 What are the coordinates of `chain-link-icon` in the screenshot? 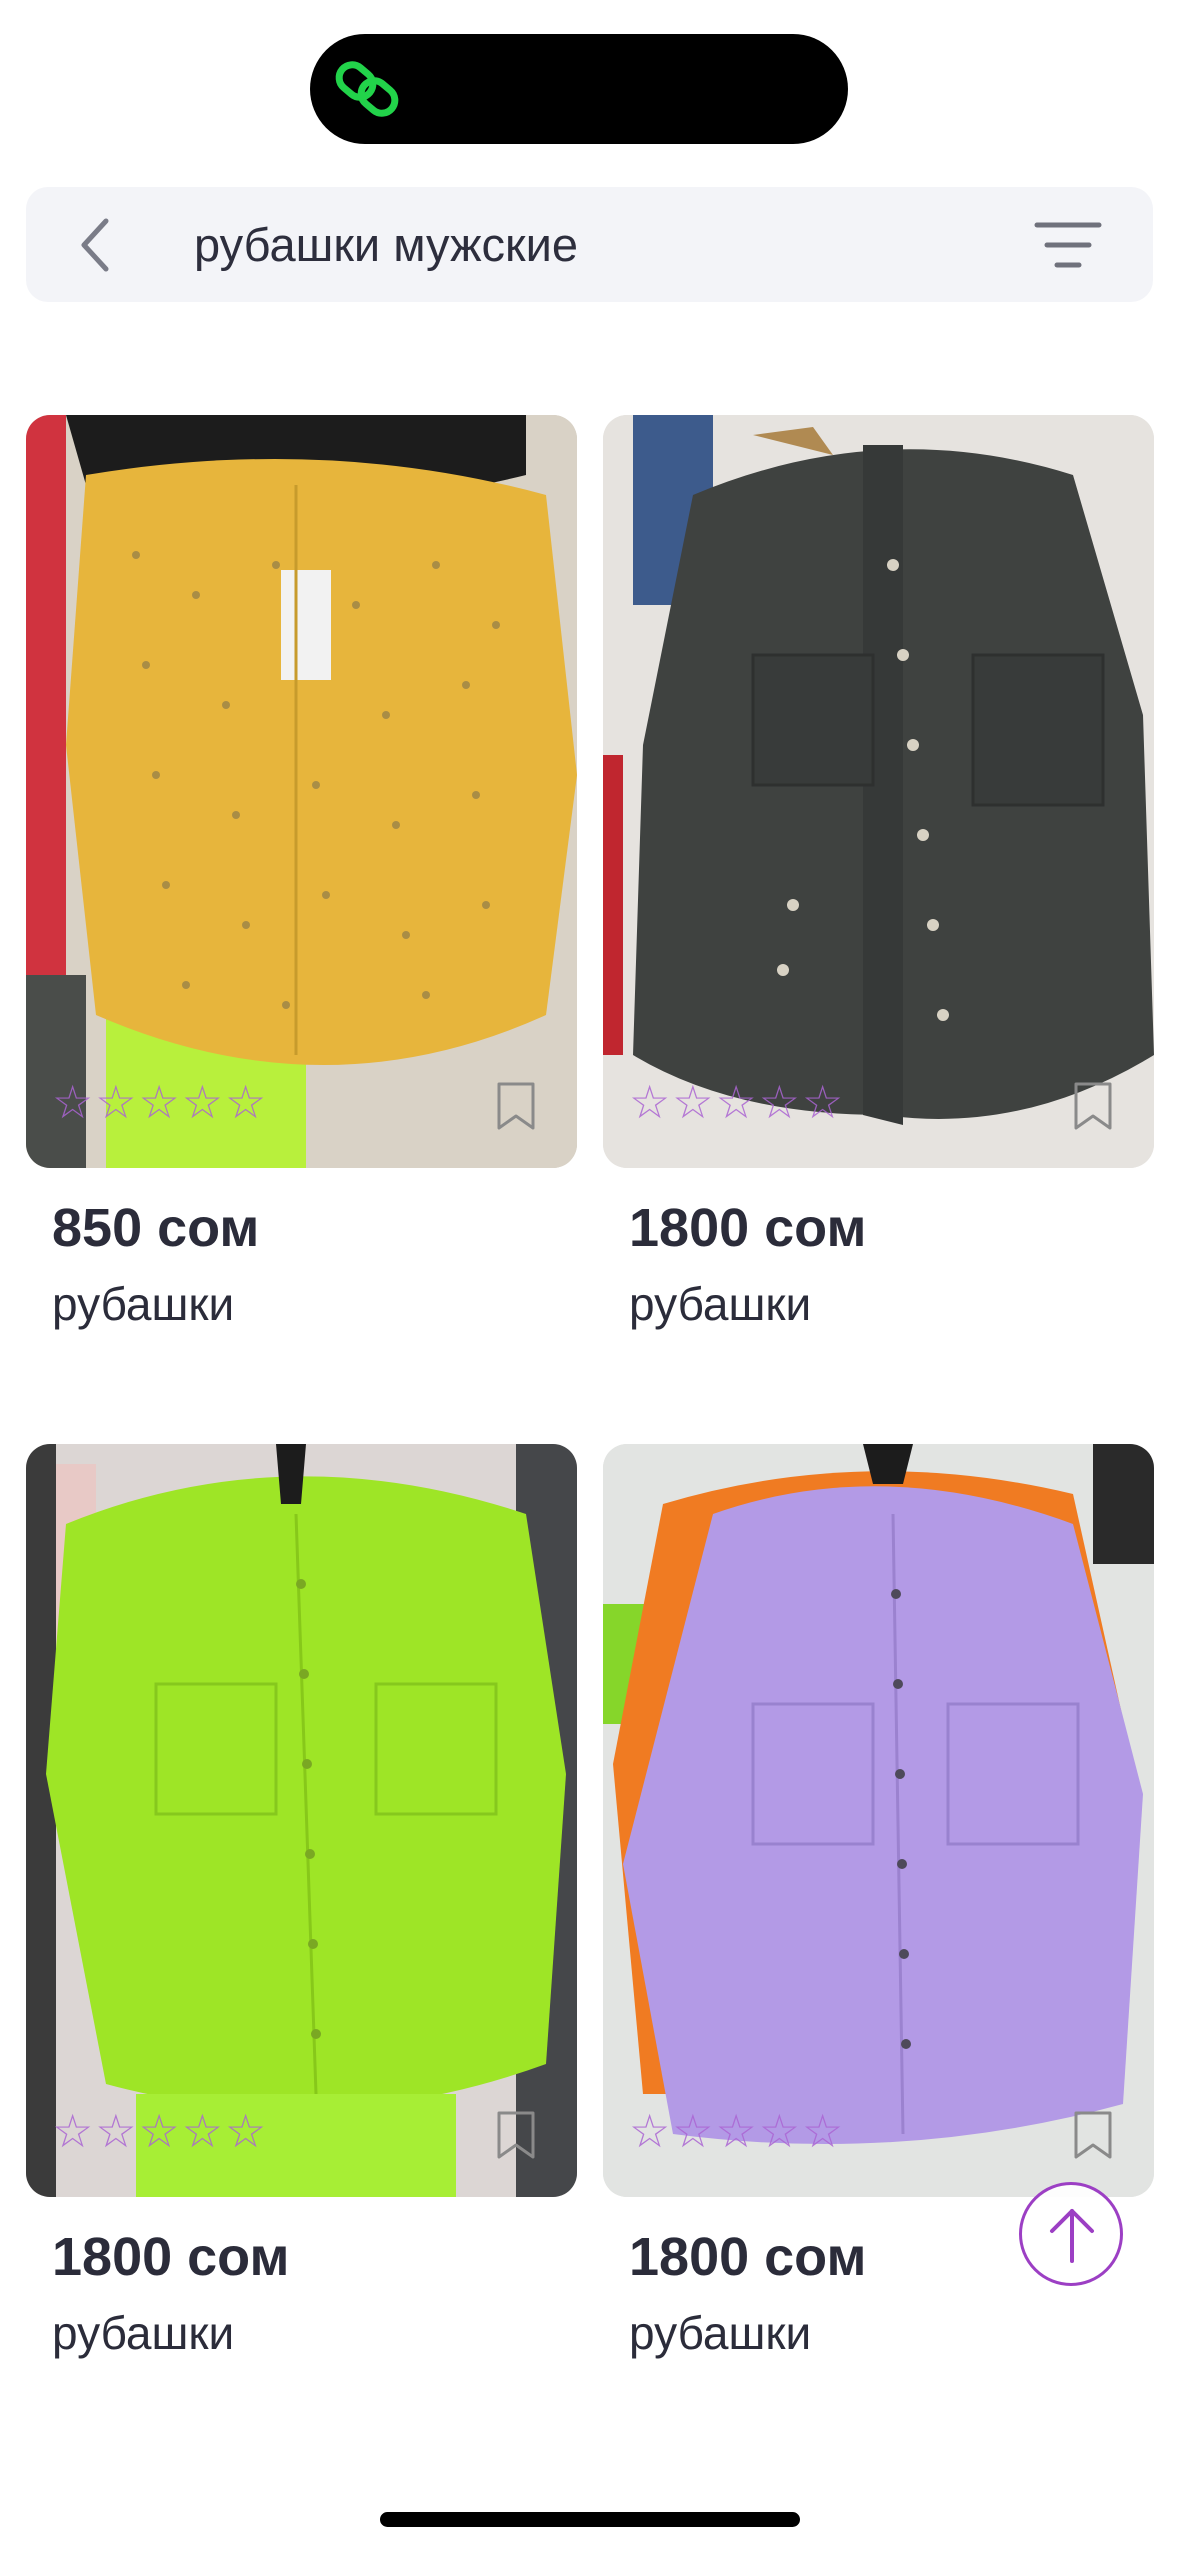 It's located at (367, 89).